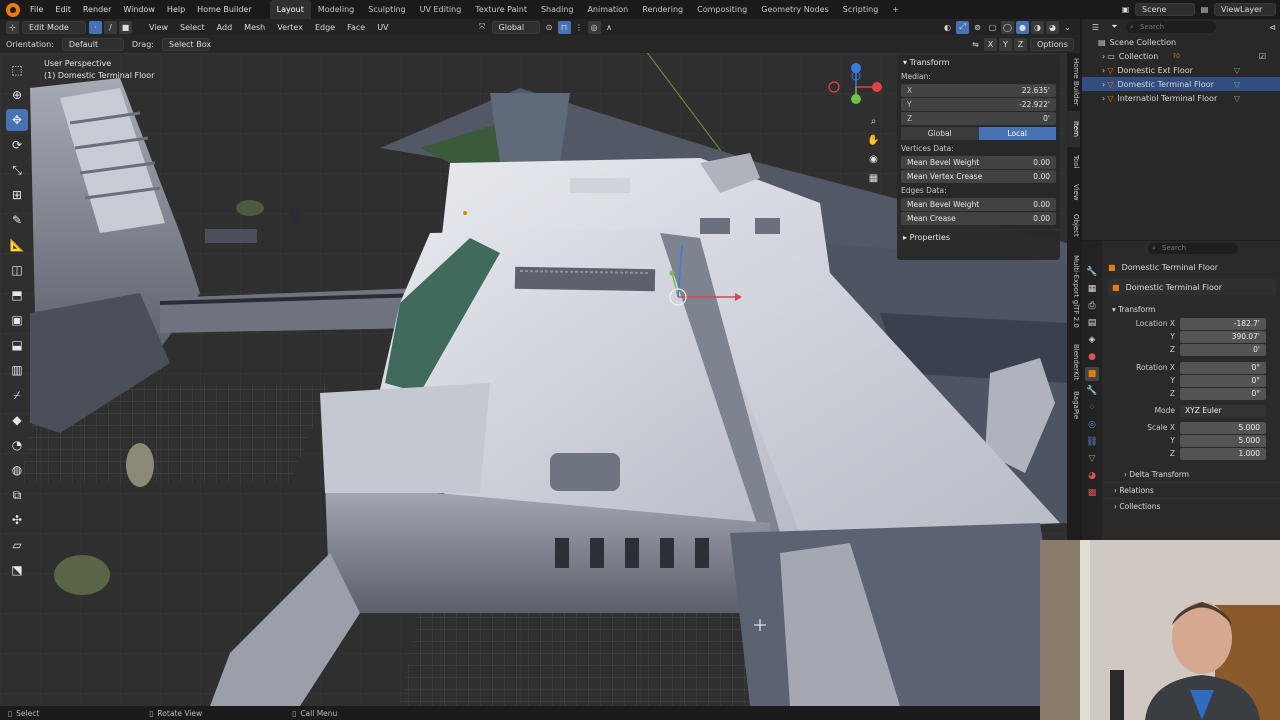  I want to click on transform-orientation-selector: Global, so click(515, 27).